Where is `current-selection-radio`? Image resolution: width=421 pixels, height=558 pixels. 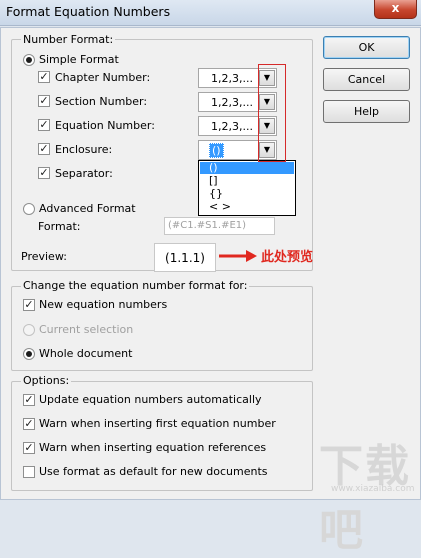 current-selection-radio is located at coordinates (29, 330).